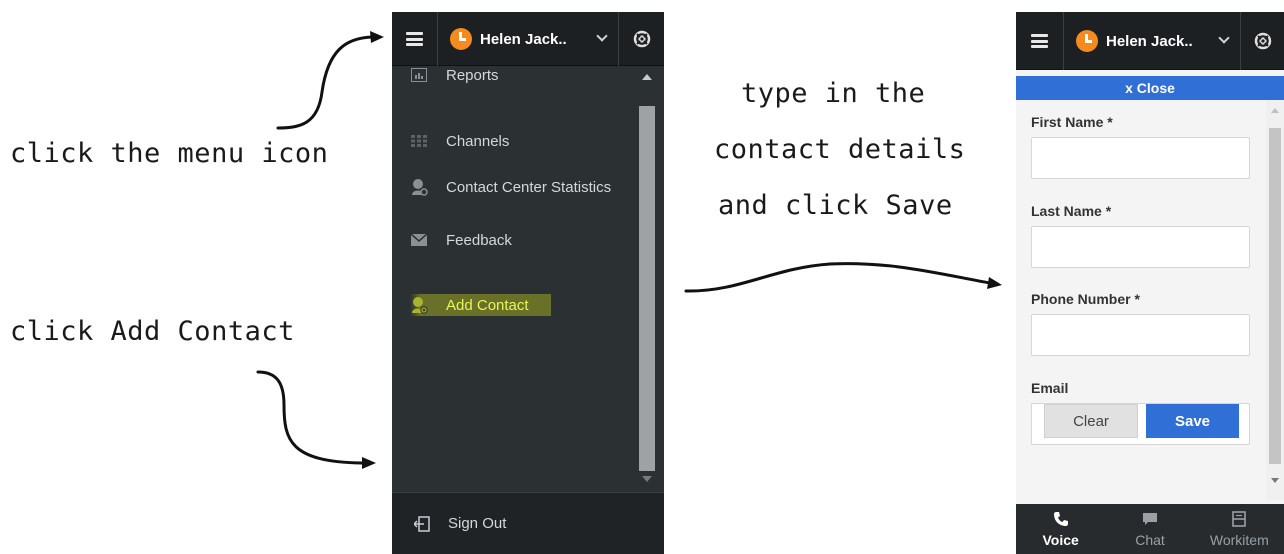  What do you see at coordinates (528, 523) in the screenshot?
I see `sign-out-button: Sign Out` at bounding box center [528, 523].